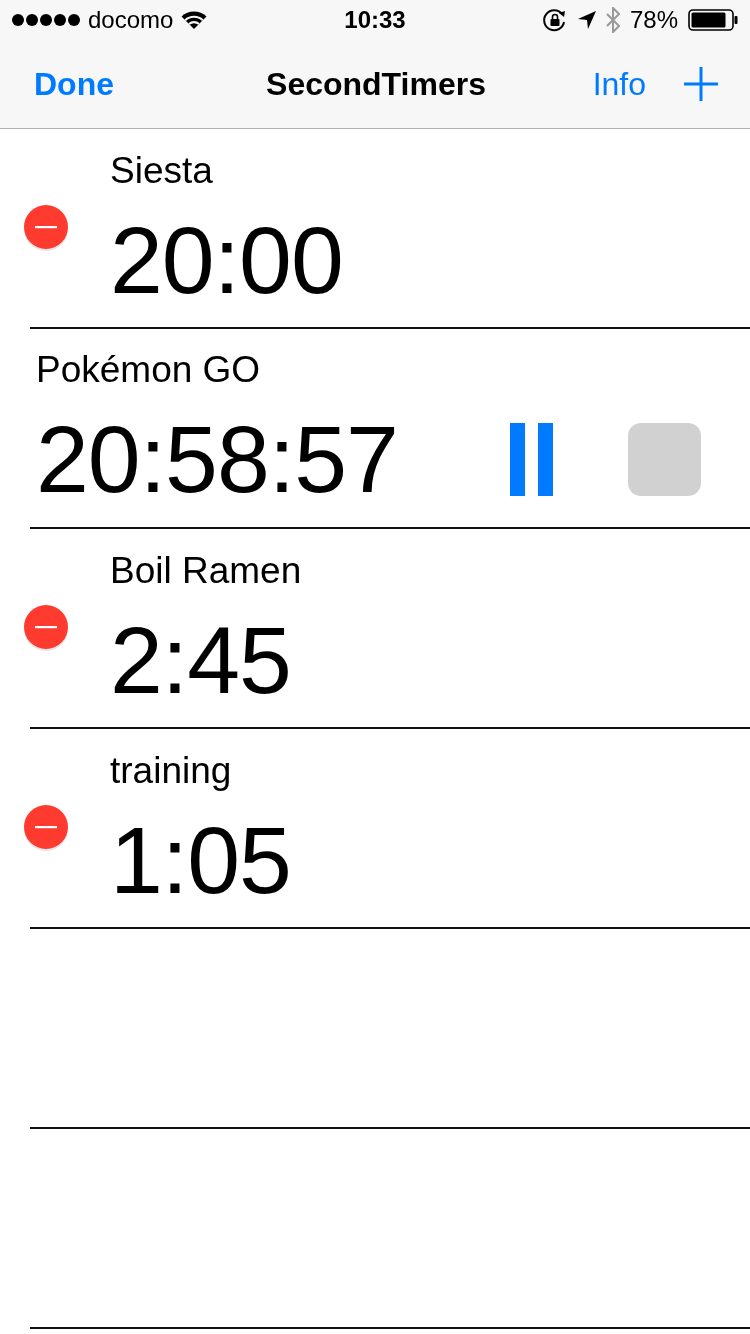 The height and width of the screenshot is (1334, 750). I want to click on location-arrow-icon, so click(586, 20).